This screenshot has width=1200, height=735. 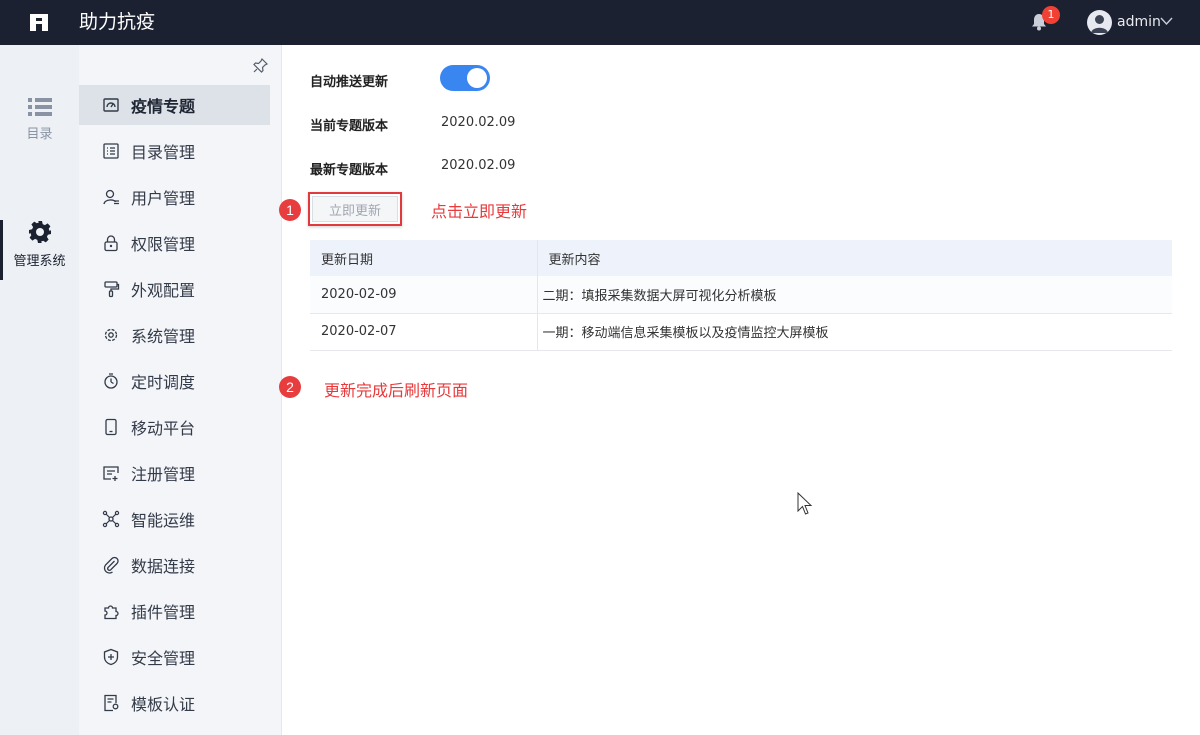 What do you see at coordinates (854, 295) in the screenshot?
I see `update-content-cell: 二期：填报采集数据大屏可视化分析模板` at bounding box center [854, 295].